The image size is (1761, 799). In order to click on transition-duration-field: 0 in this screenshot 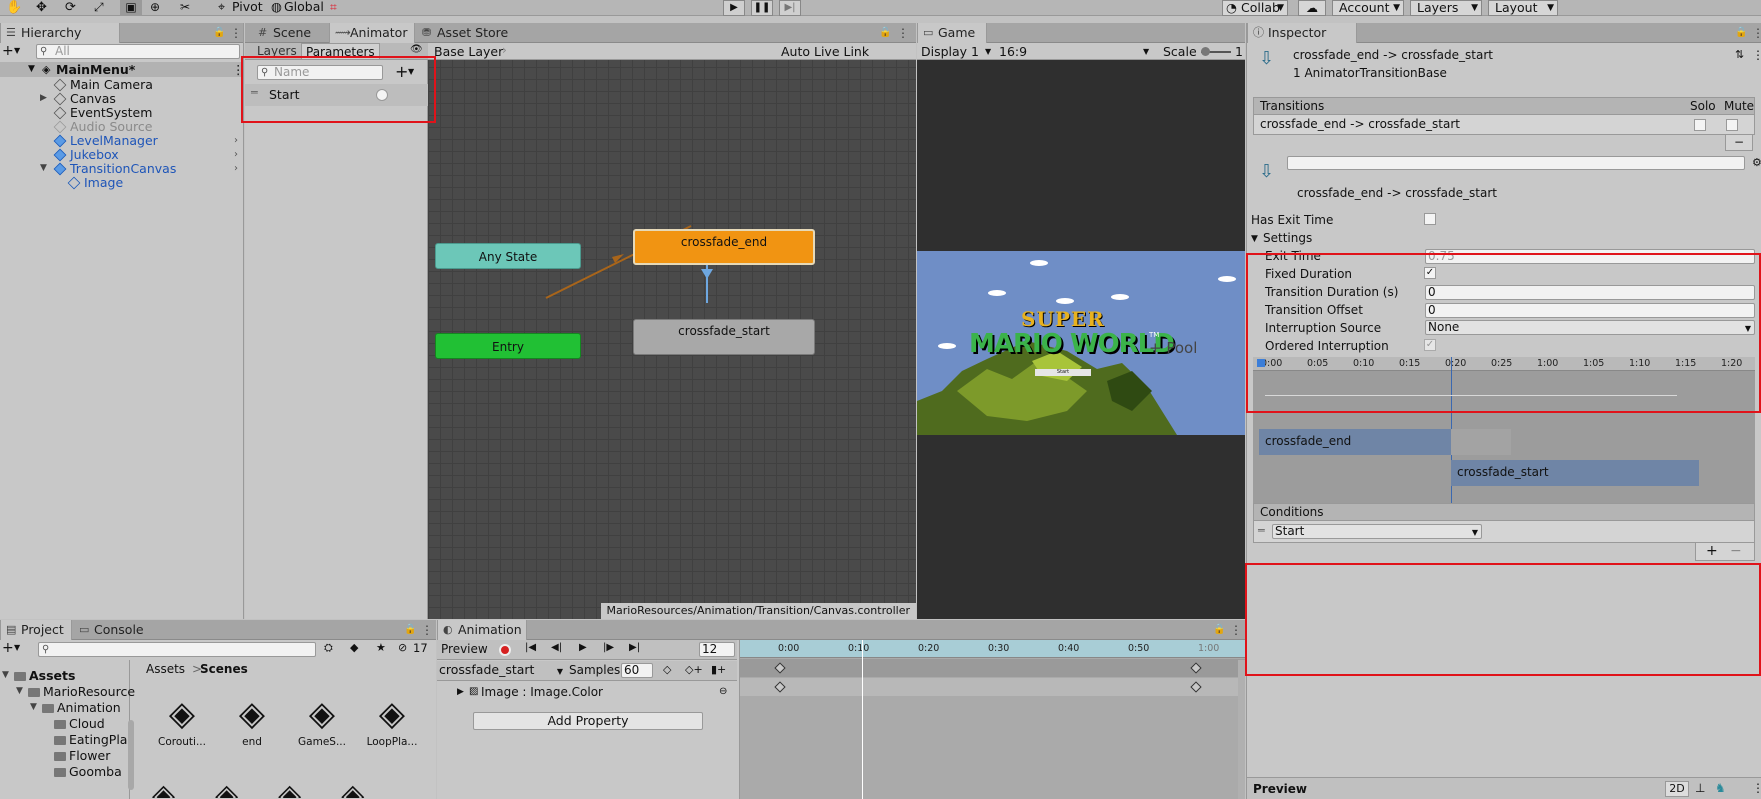, I will do `click(1590, 292)`.